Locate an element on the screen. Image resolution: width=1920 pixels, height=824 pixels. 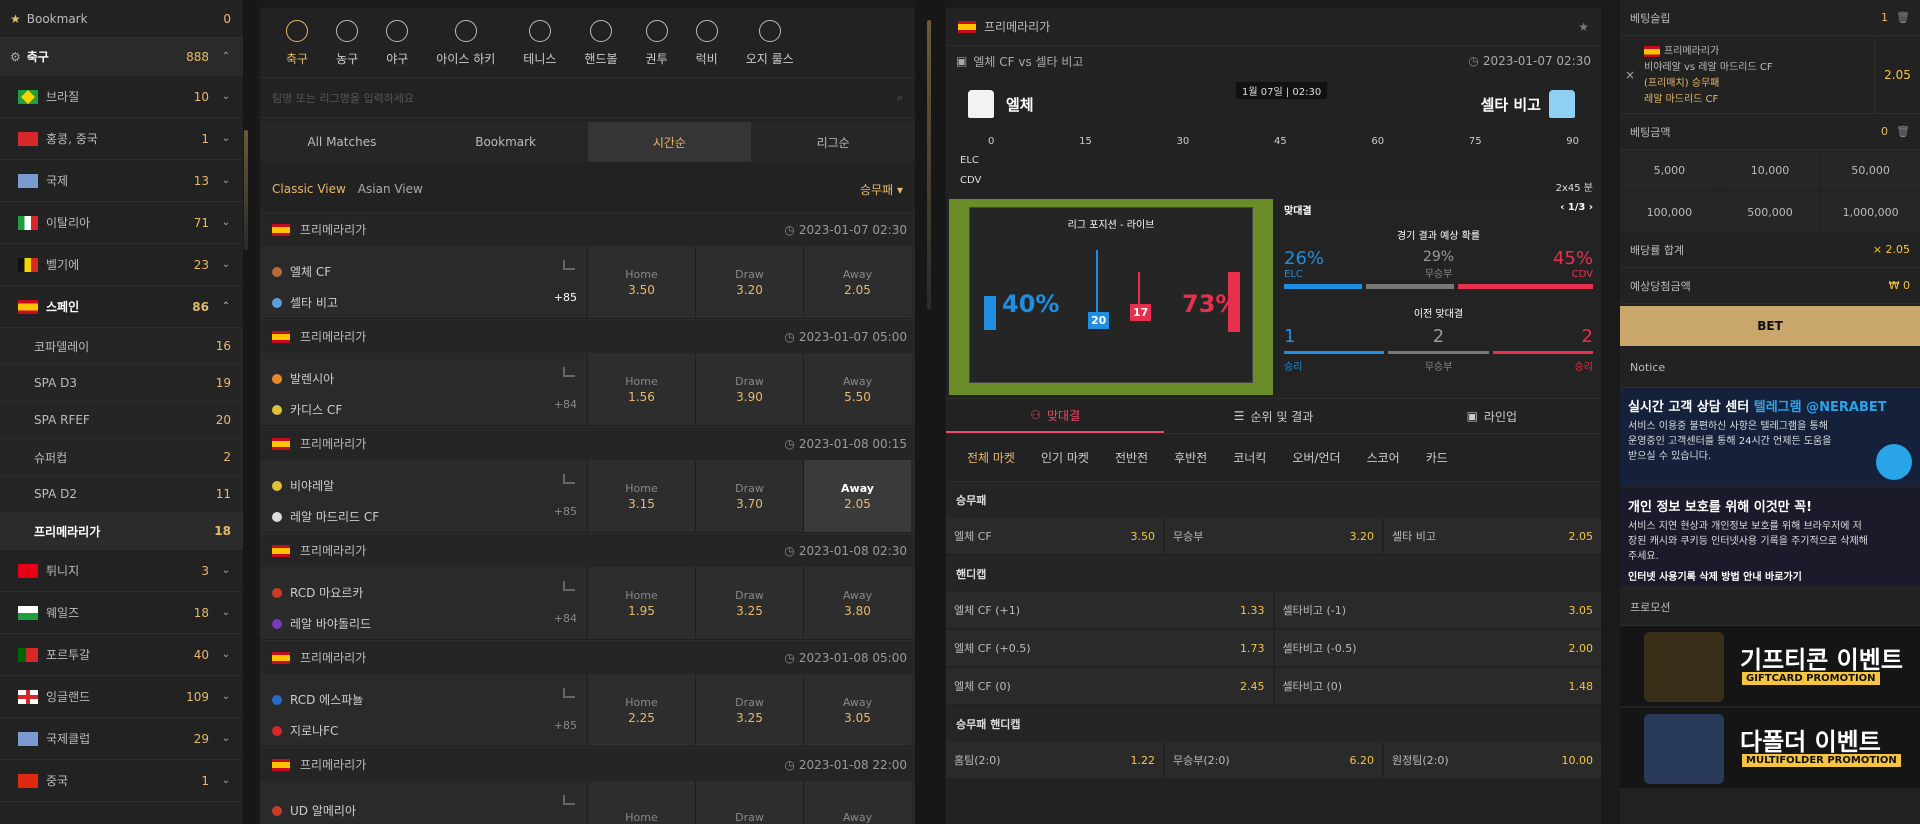
sidebar-league-spa-d3: SPA D3 19 is located at coordinates (121, 383).